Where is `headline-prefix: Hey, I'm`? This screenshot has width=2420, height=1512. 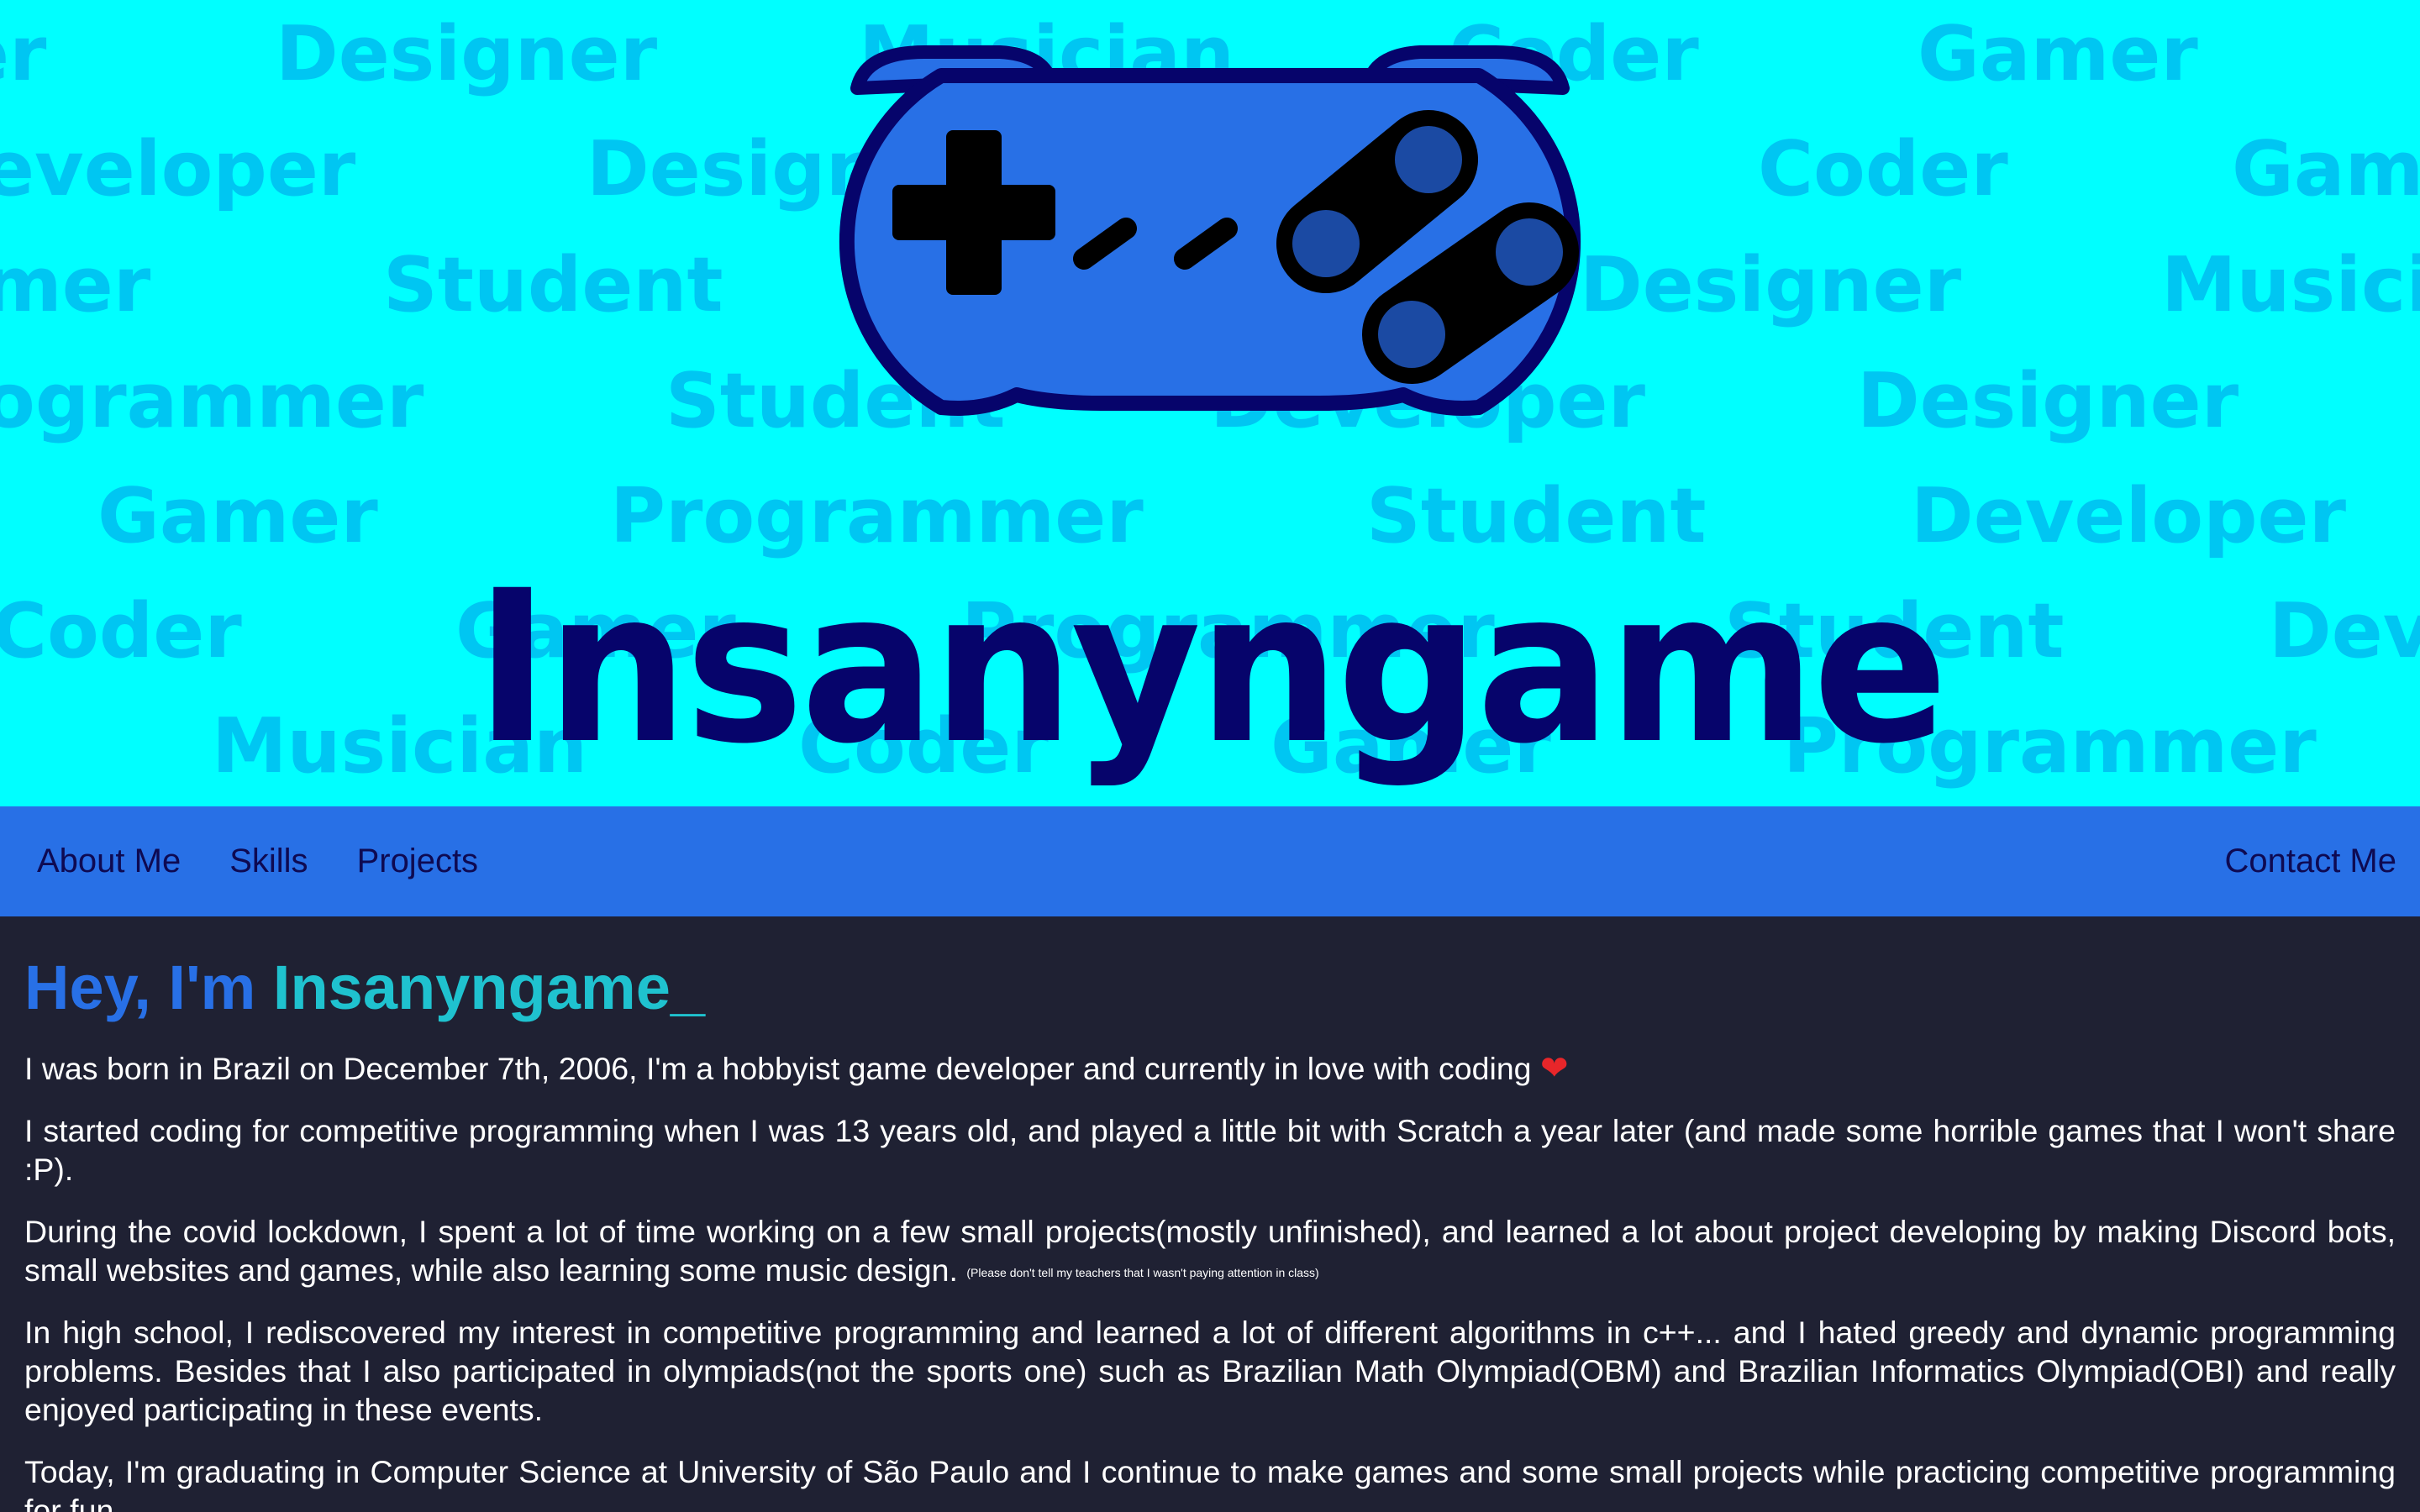
headline-prefix: Hey, I'm is located at coordinates (148, 987).